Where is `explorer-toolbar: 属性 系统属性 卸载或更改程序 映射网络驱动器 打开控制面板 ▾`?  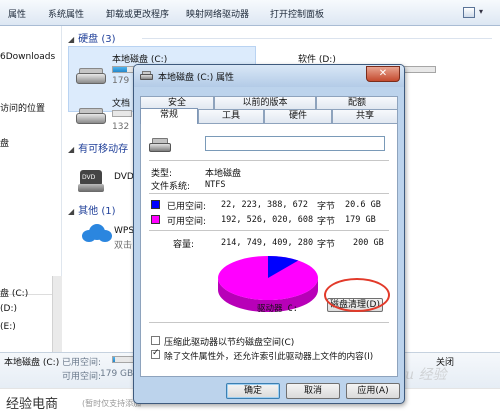 explorer-toolbar: 属性 系统属性 卸载或更改程序 映射网络驱动器 打开控制面板 ▾ is located at coordinates (250, 13).